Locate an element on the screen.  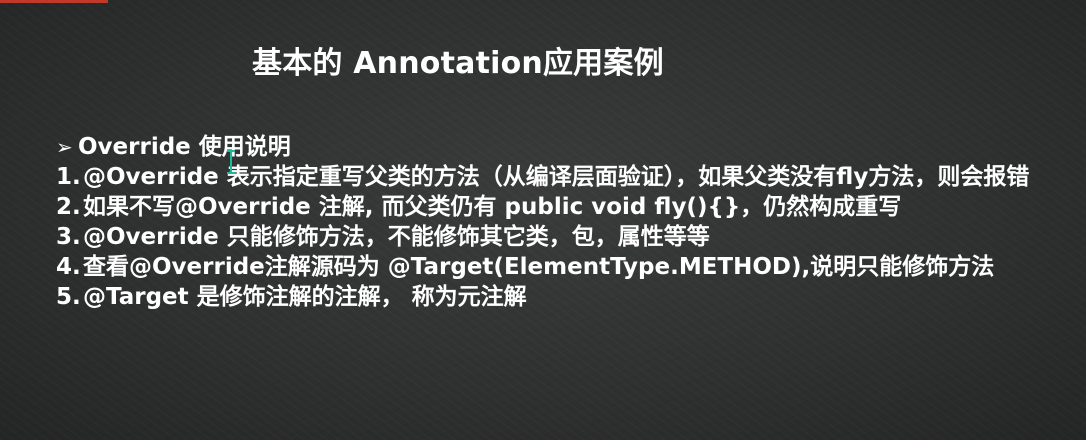
list-item: 3. @Override 只能修饰方法，不能修饰其它类，包，属性等等 is located at coordinates (561, 237).